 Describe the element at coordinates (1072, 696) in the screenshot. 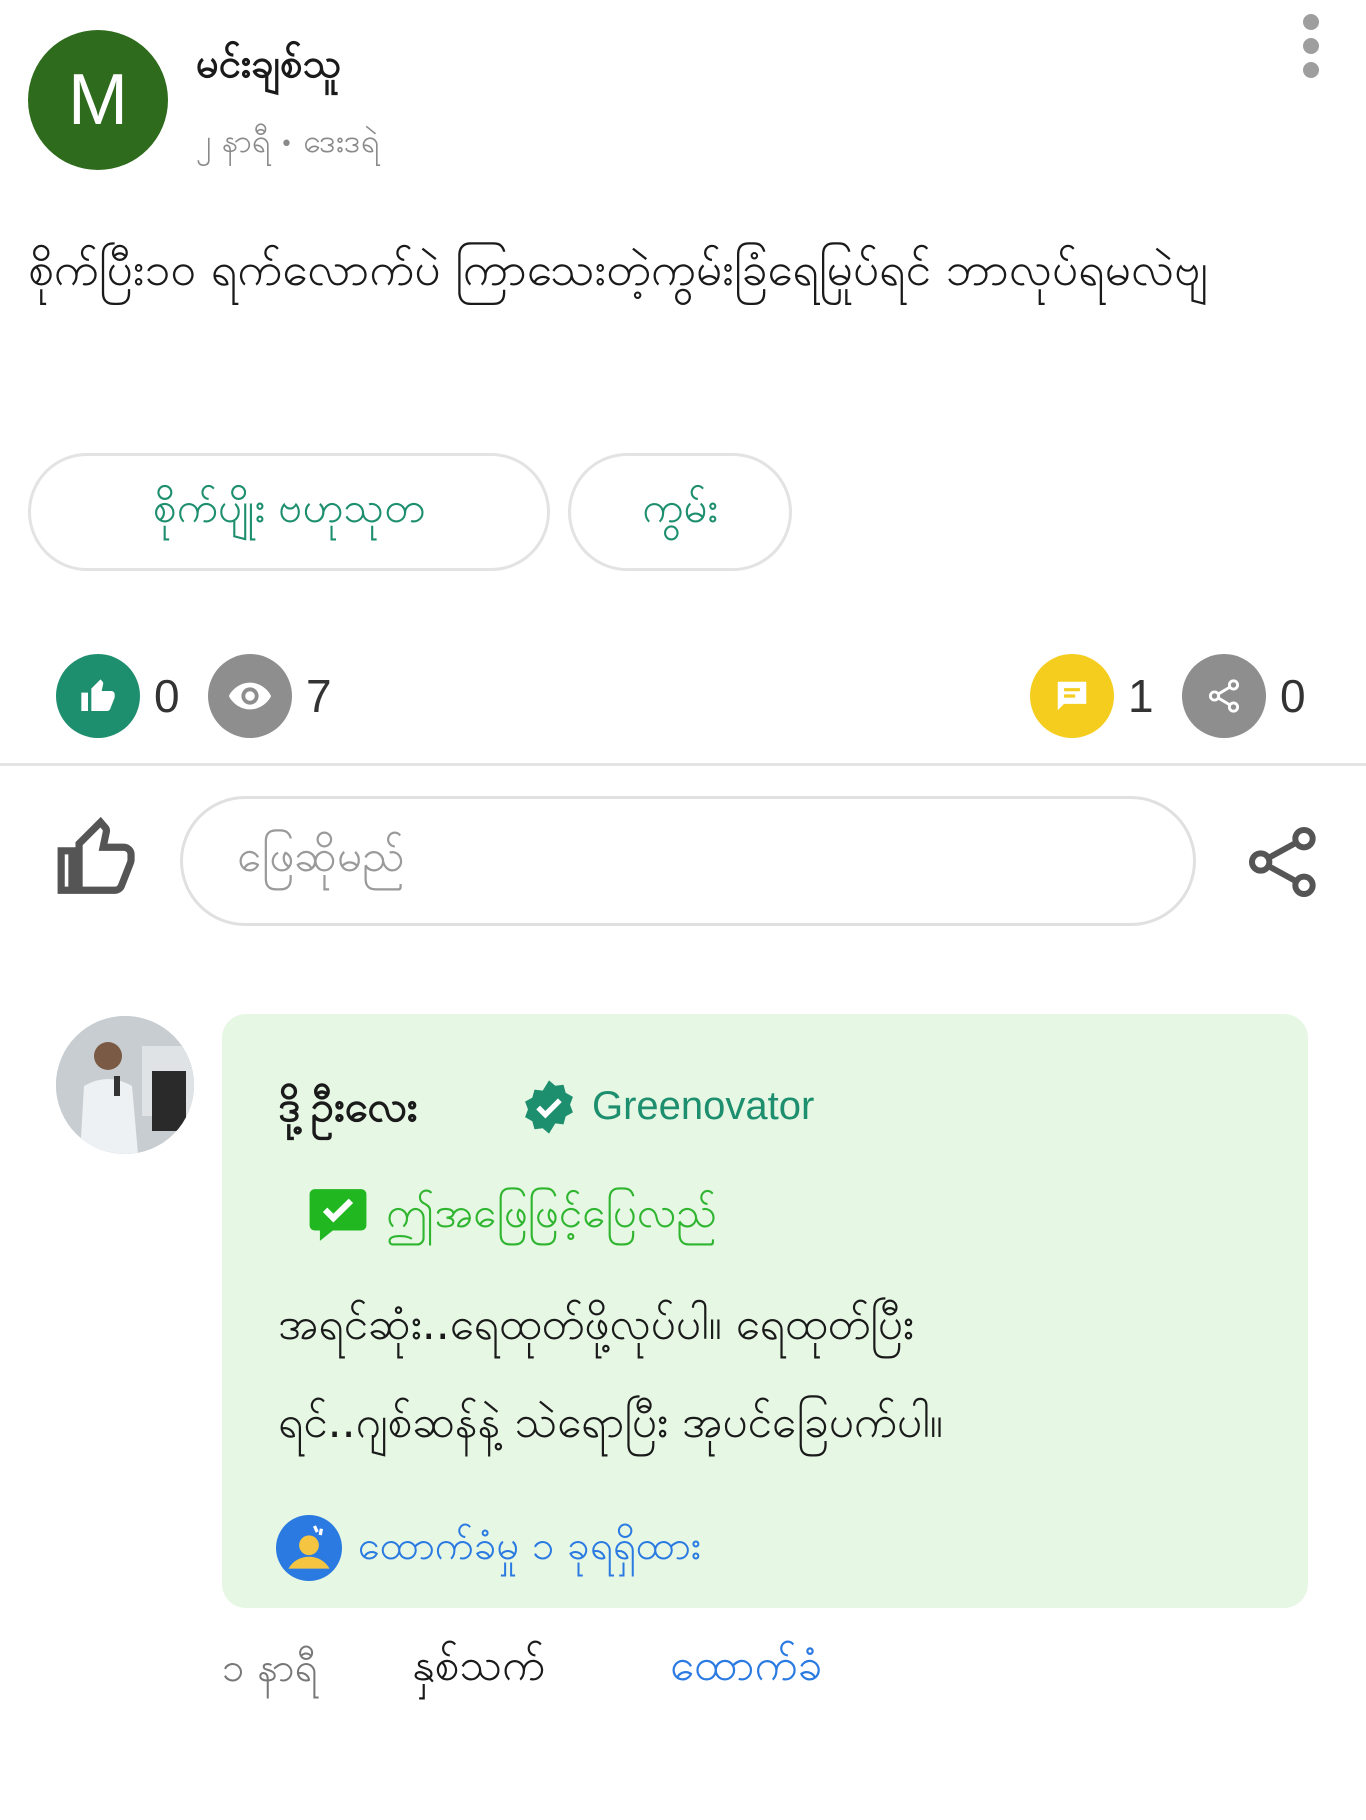

I see `comment-icon` at that location.